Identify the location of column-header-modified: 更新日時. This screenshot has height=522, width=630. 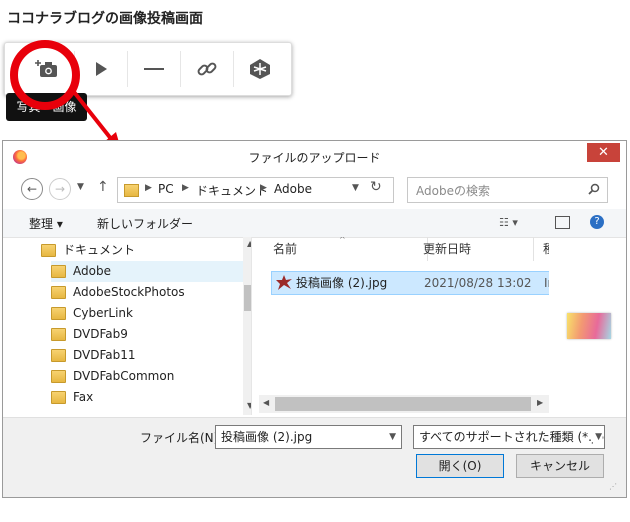
(476, 249).